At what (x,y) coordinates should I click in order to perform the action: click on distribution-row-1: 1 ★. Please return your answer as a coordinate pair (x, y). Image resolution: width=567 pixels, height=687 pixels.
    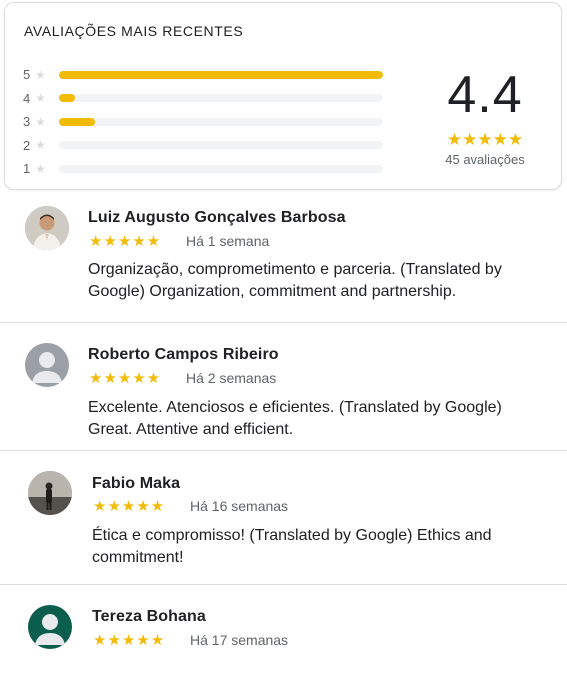
    Looking at the image, I should click on (203, 169).